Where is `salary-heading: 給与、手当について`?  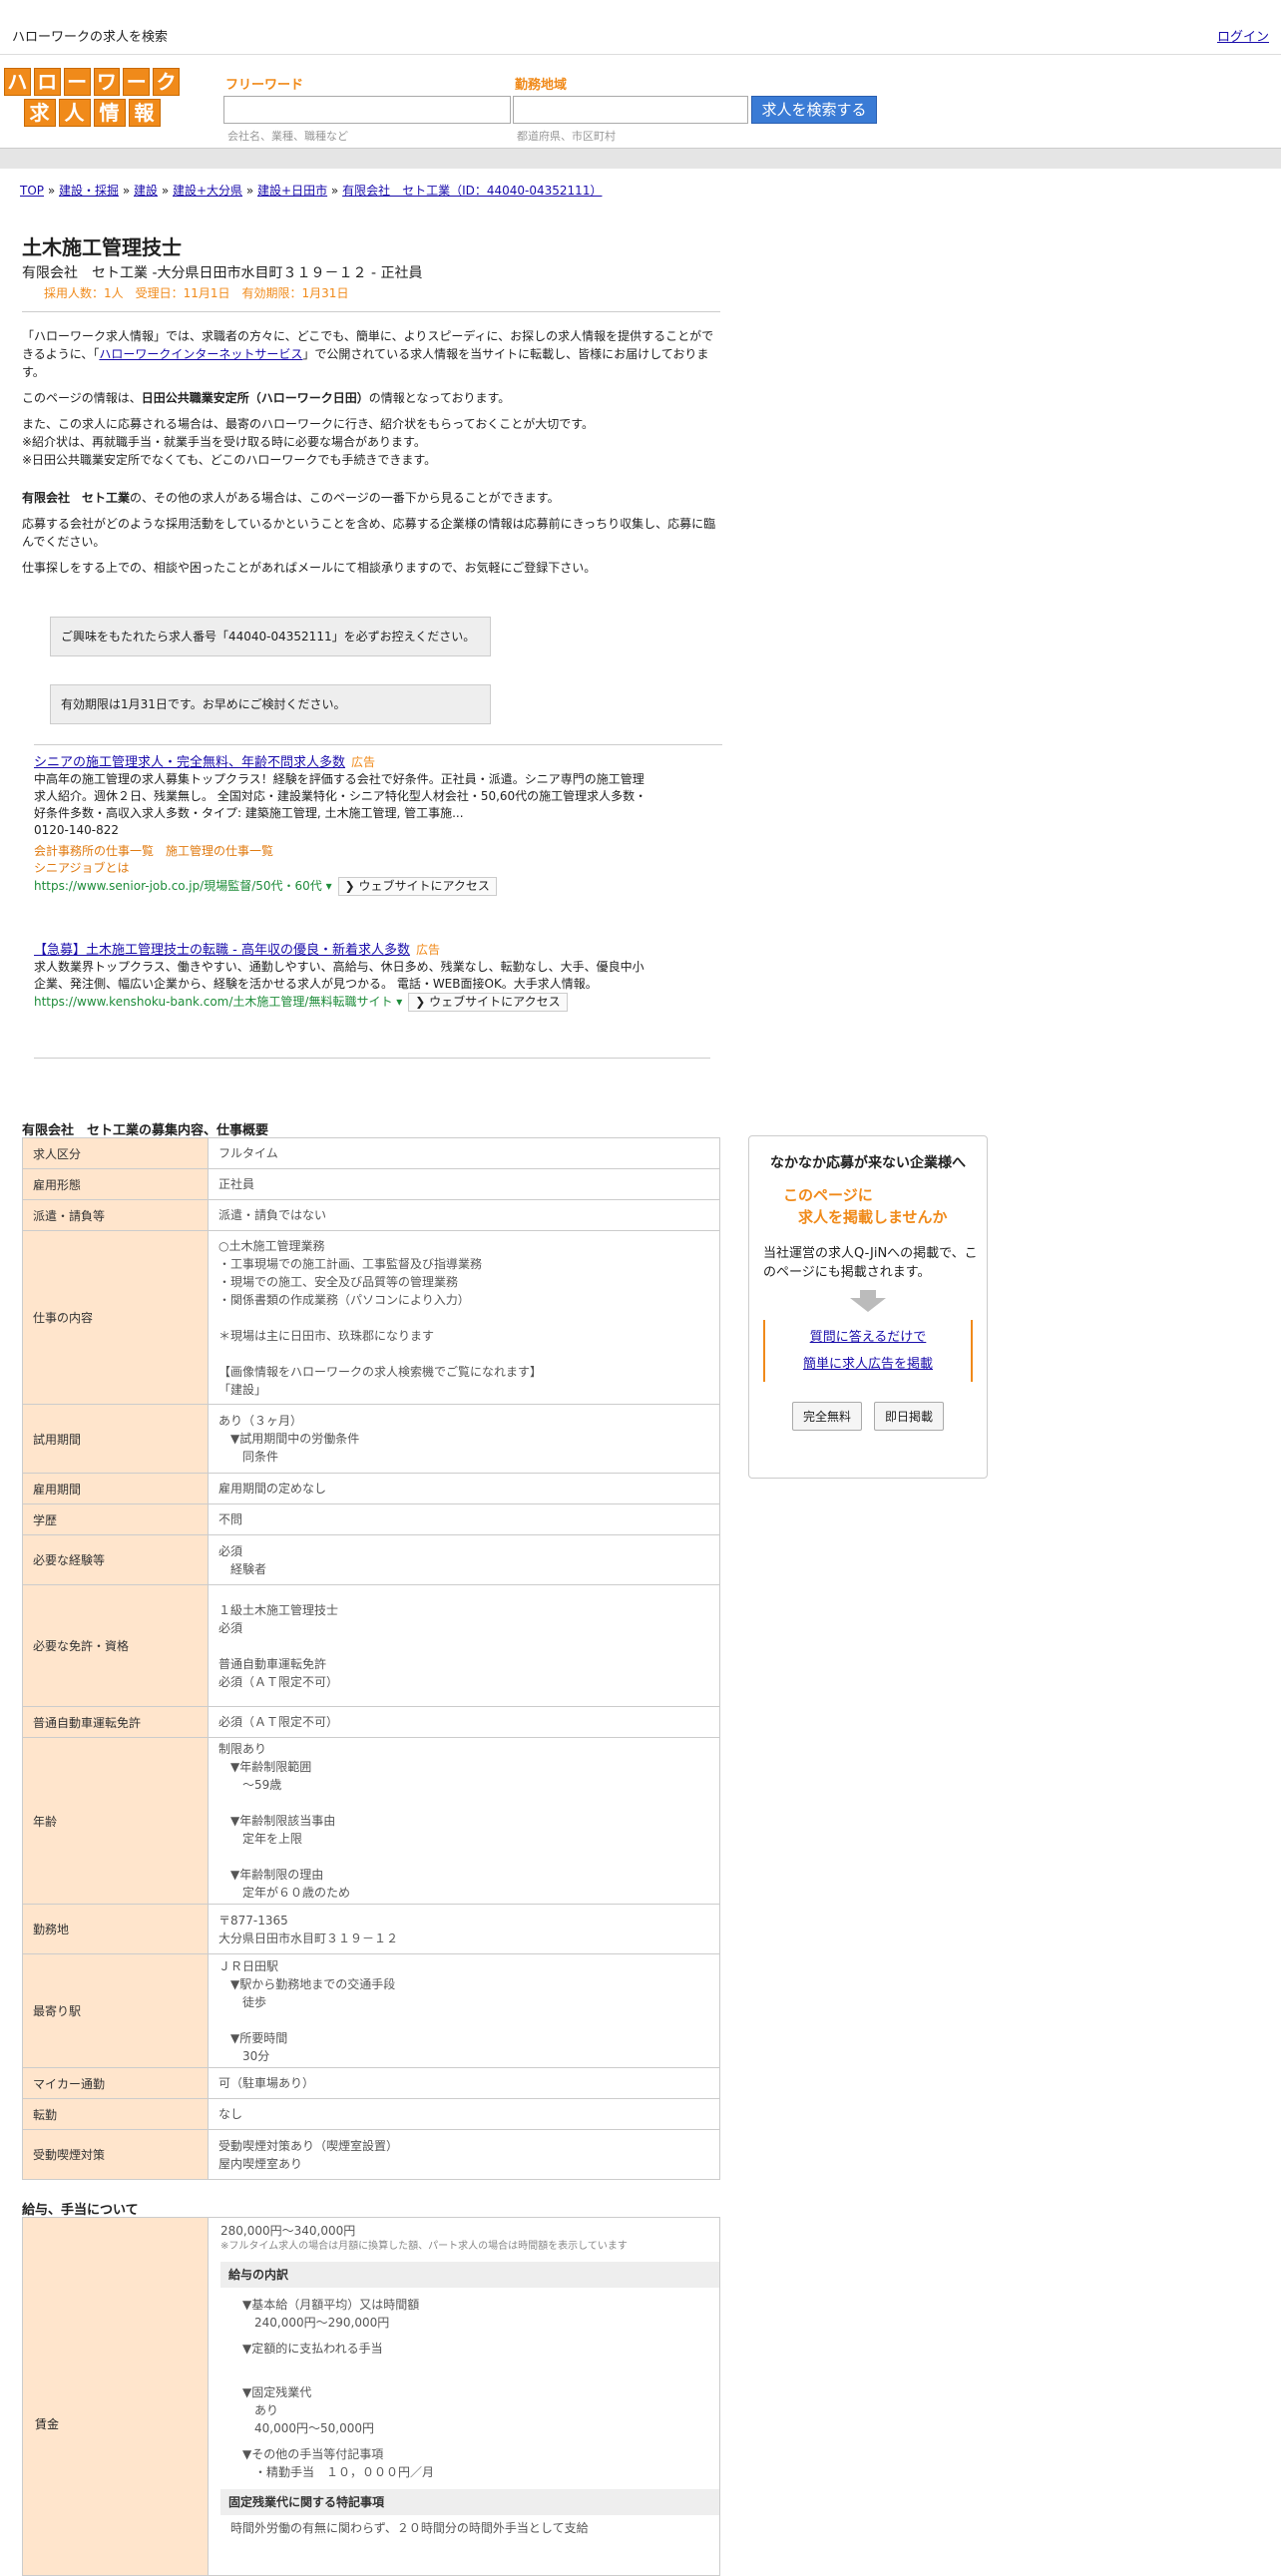
salary-heading: 給与、手当について is located at coordinates (80, 2210).